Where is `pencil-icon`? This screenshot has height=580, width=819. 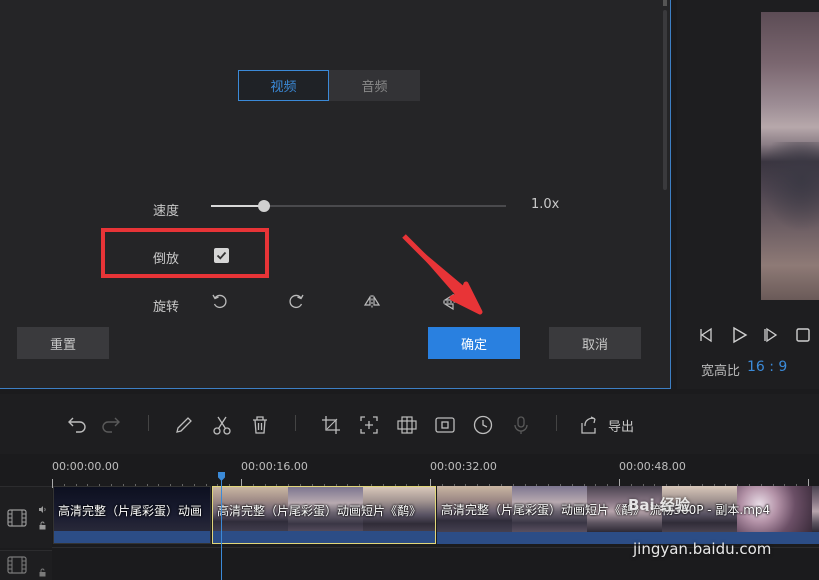 pencil-icon is located at coordinates (184, 425).